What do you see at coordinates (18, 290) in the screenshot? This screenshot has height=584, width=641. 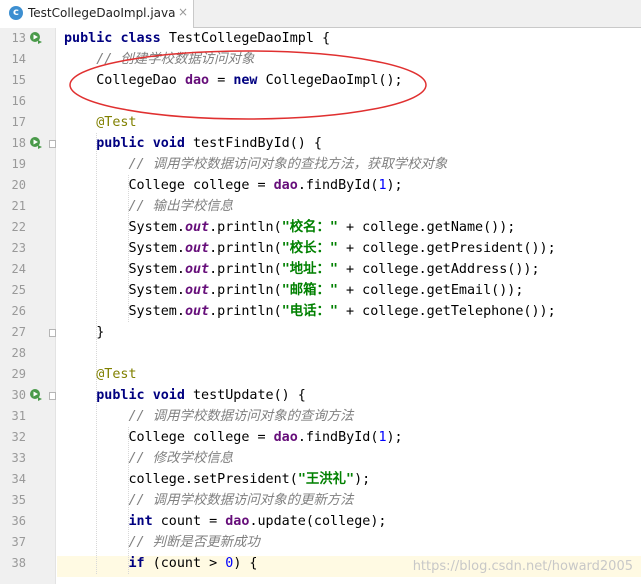 I see `line-number: 25` at bounding box center [18, 290].